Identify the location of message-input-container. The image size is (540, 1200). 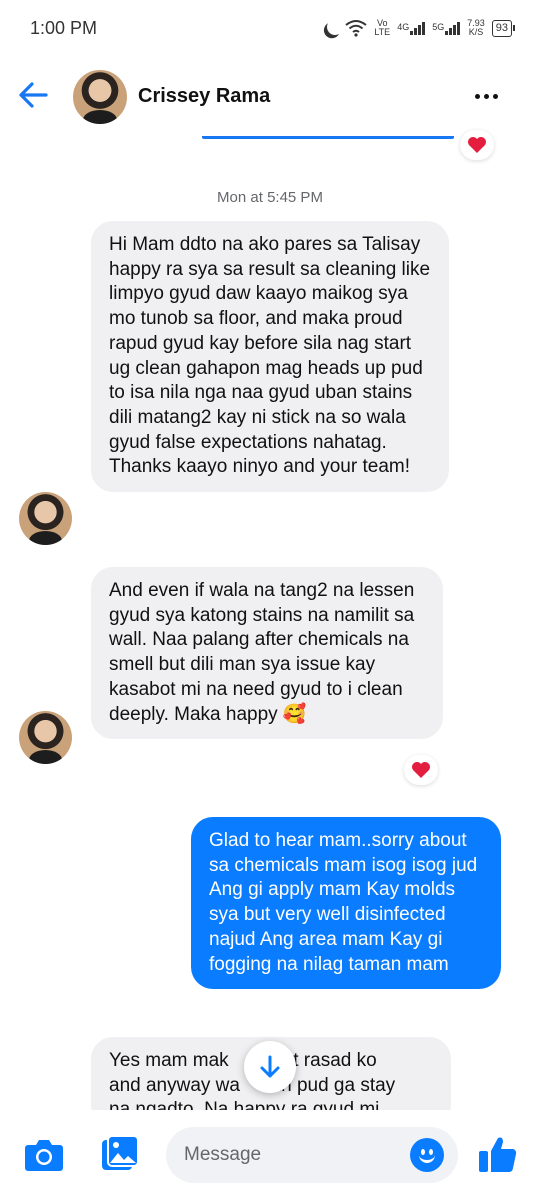
(312, 1155).